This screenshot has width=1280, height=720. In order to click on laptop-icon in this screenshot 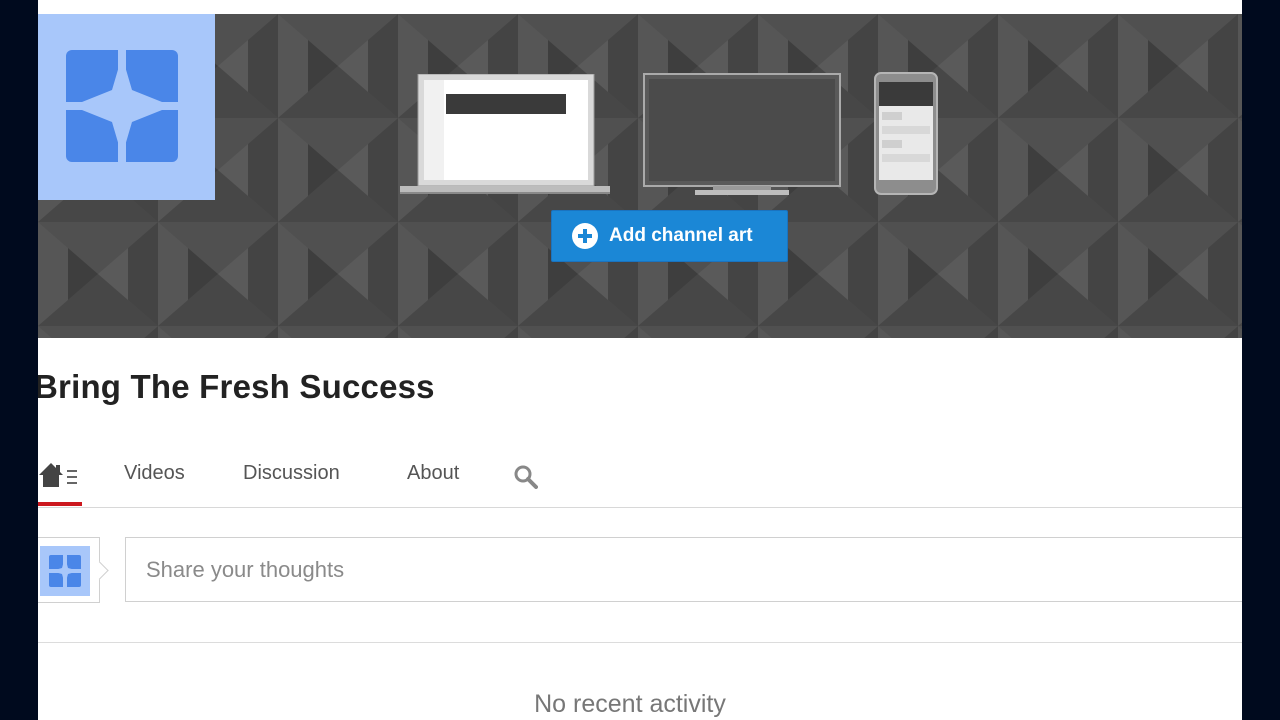, I will do `click(505, 134)`.